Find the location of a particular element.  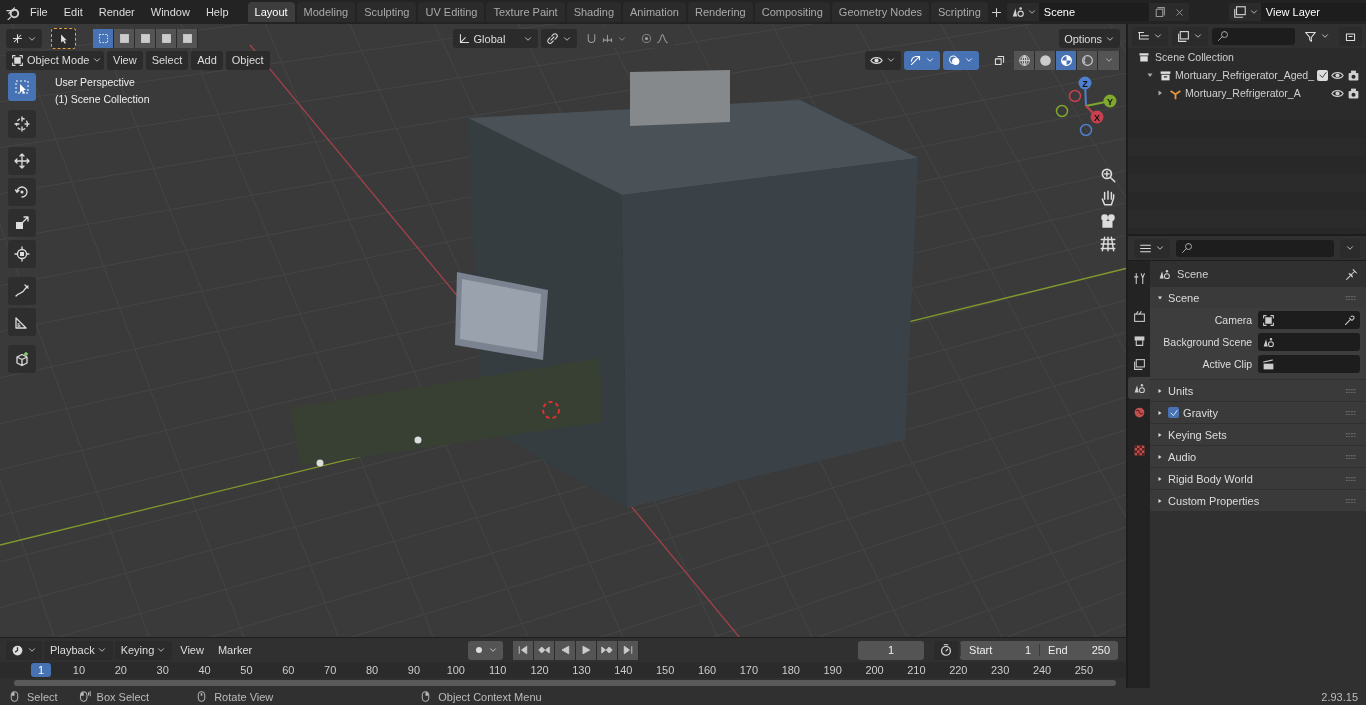

viewport-menu: View is located at coordinates (125, 60).